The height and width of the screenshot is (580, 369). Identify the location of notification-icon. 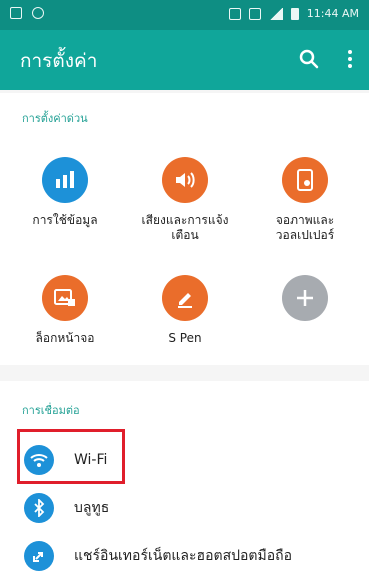
(38, 13).